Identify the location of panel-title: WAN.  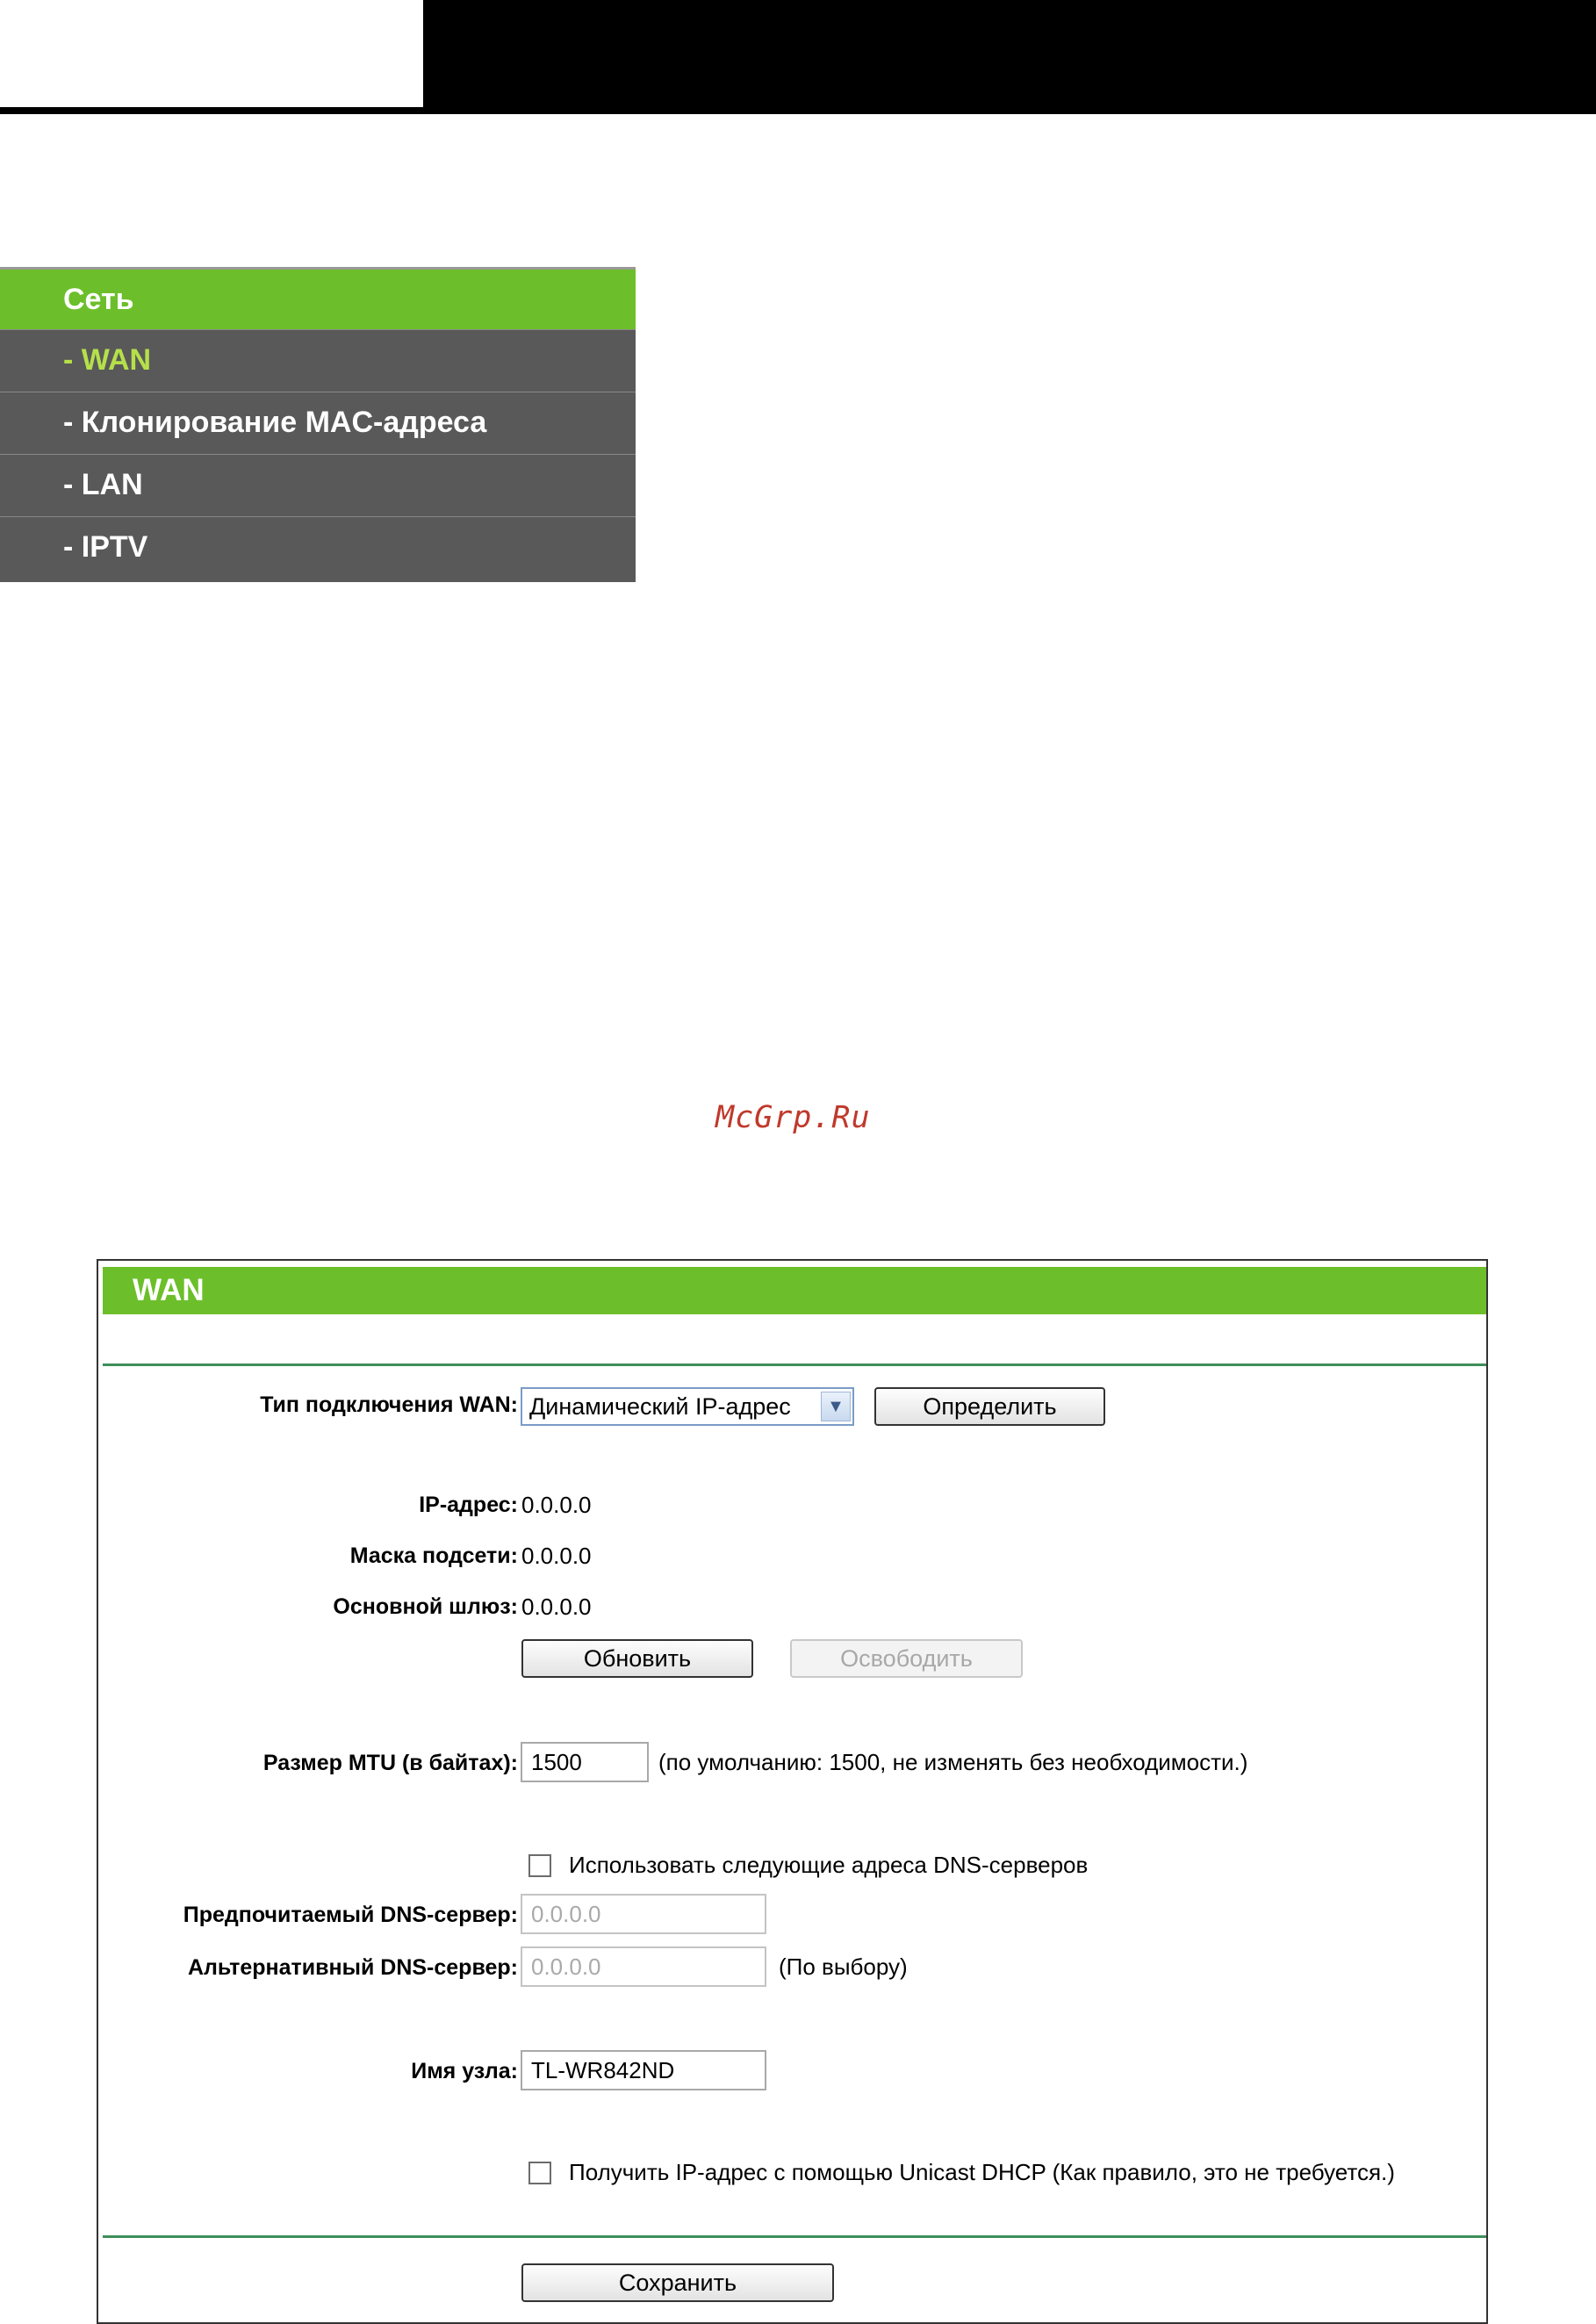
(794, 1290).